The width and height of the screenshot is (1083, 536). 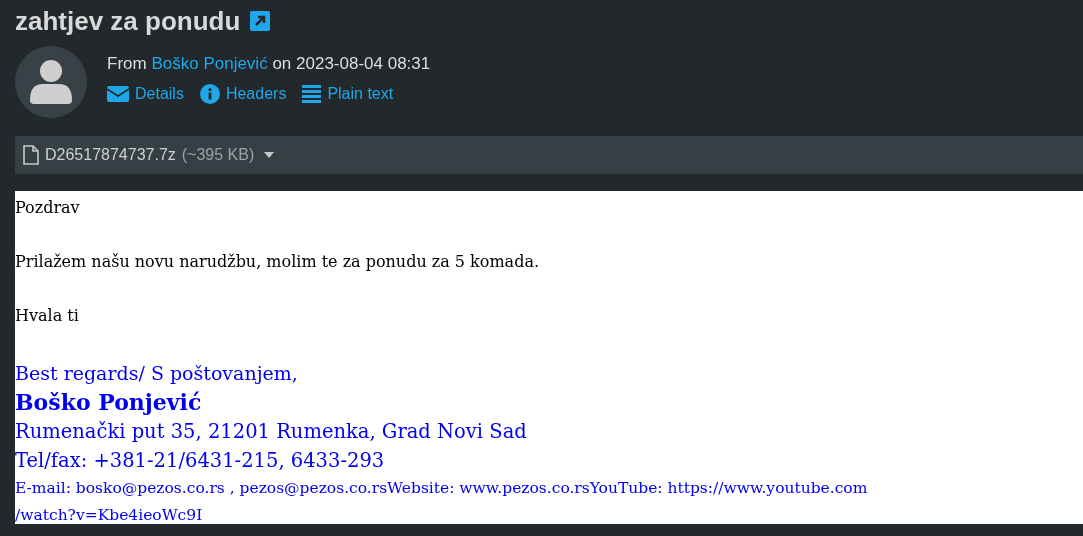 I want to click on message-subject: zahtjev za ponudu, so click(x=128, y=21).